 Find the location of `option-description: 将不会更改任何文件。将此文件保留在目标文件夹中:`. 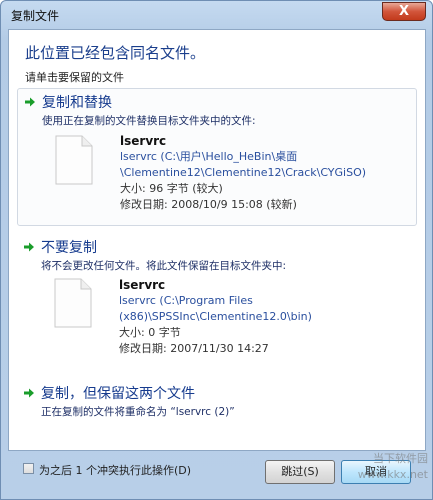

option-description: 将不会更改任何文件。将此文件保留在目标文件夹中: is located at coordinates (164, 266).